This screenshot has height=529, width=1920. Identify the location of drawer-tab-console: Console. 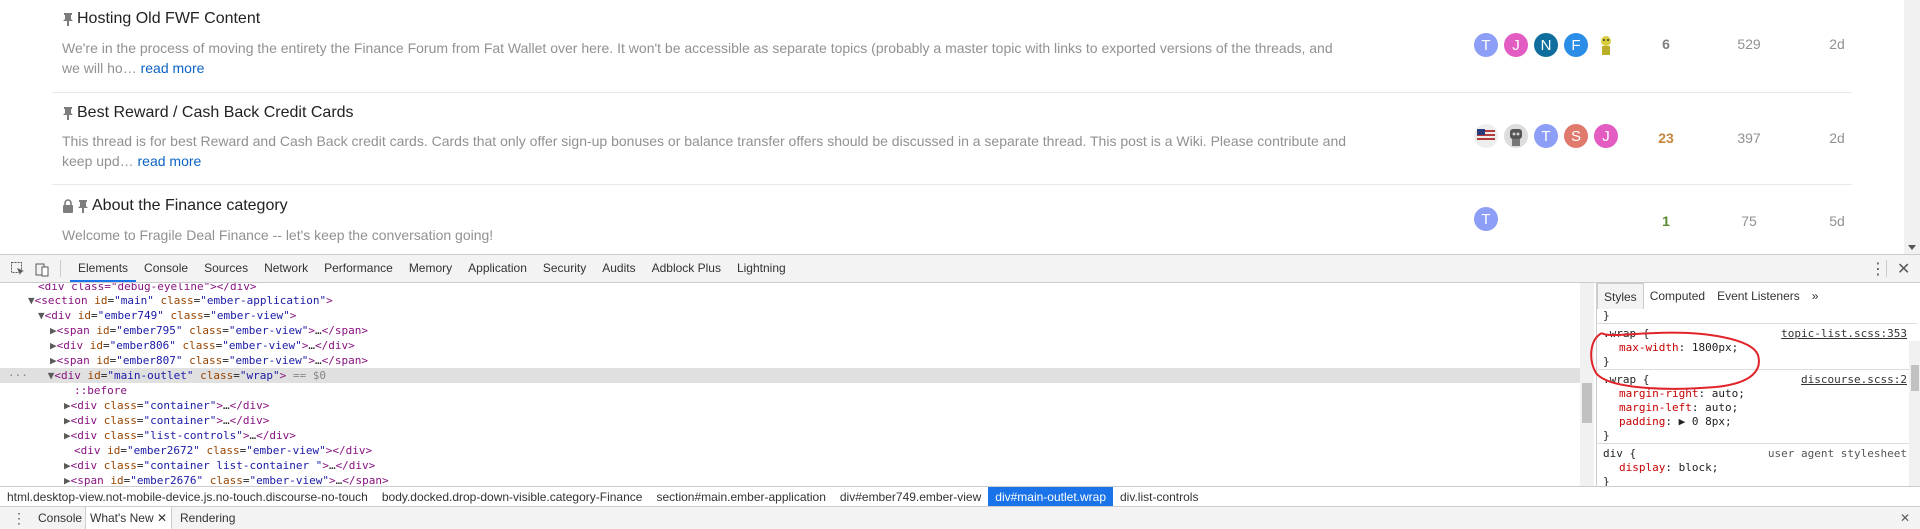
(60, 518).